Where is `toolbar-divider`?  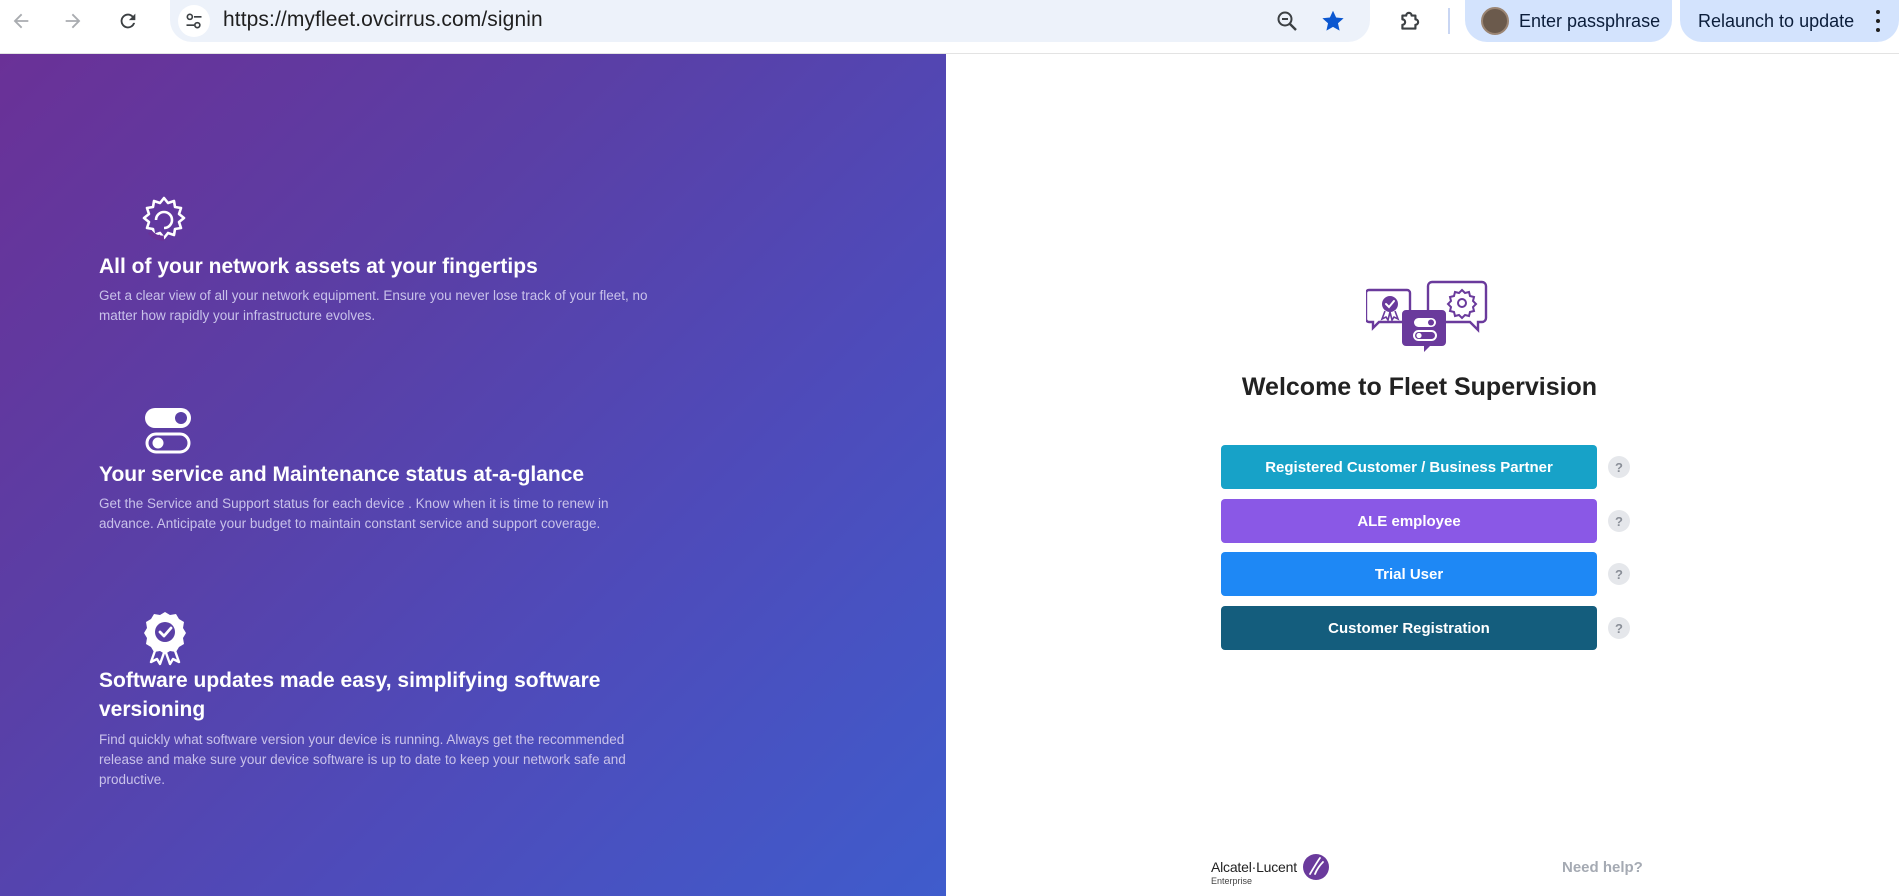 toolbar-divider is located at coordinates (1449, 21).